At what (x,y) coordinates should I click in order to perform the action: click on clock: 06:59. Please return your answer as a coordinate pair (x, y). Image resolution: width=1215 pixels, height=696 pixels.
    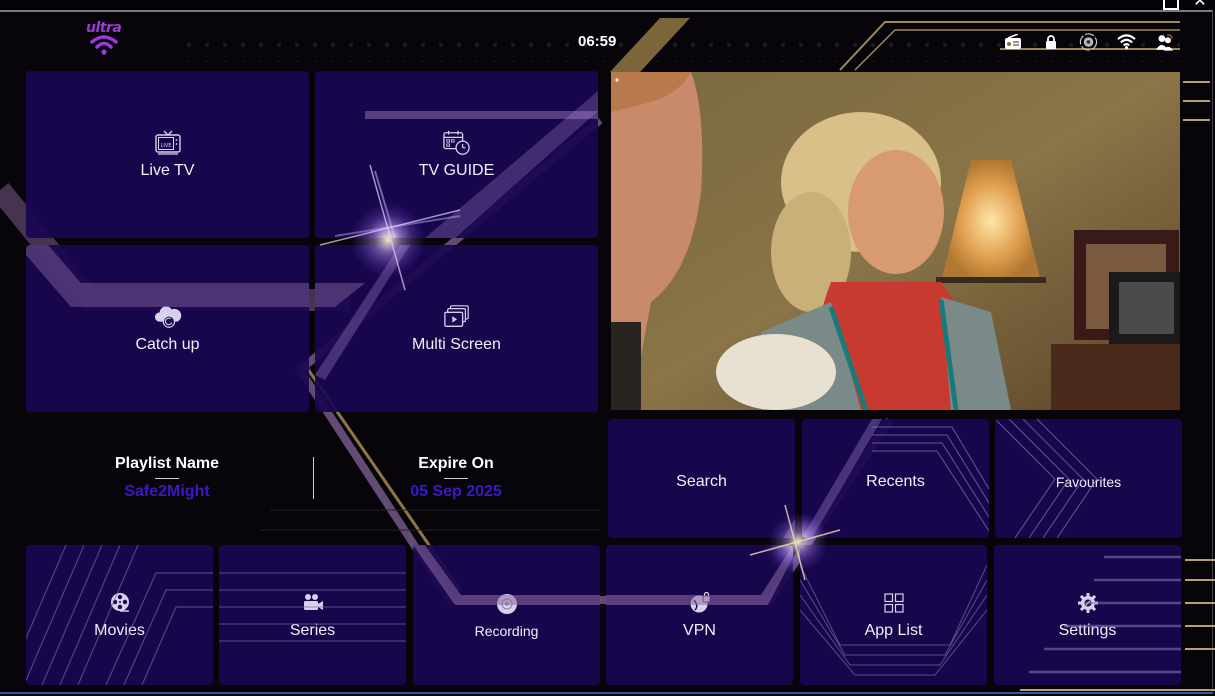
    Looking at the image, I should click on (597, 41).